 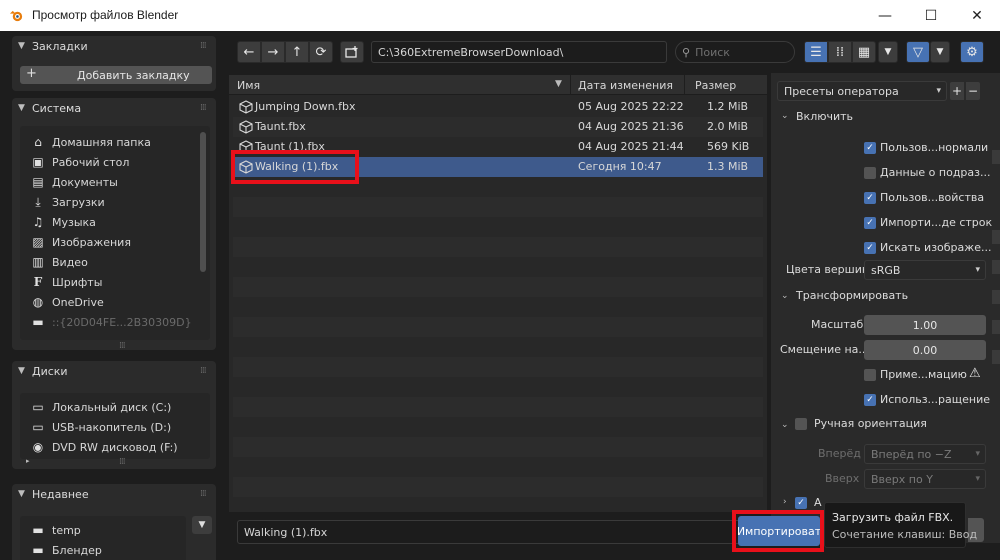 I want to click on expand-icon: ▸, so click(x=28, y=461).